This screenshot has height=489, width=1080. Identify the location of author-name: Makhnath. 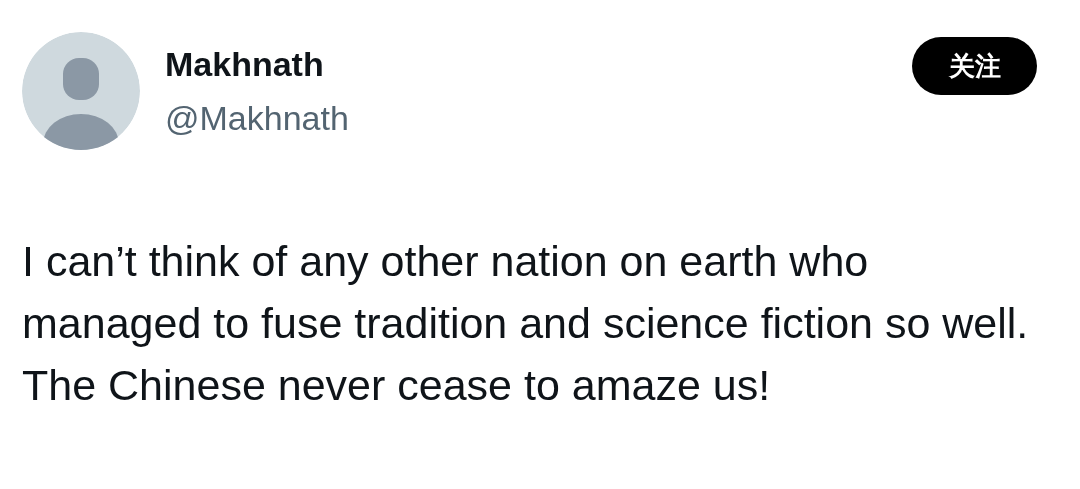
(257, 64).